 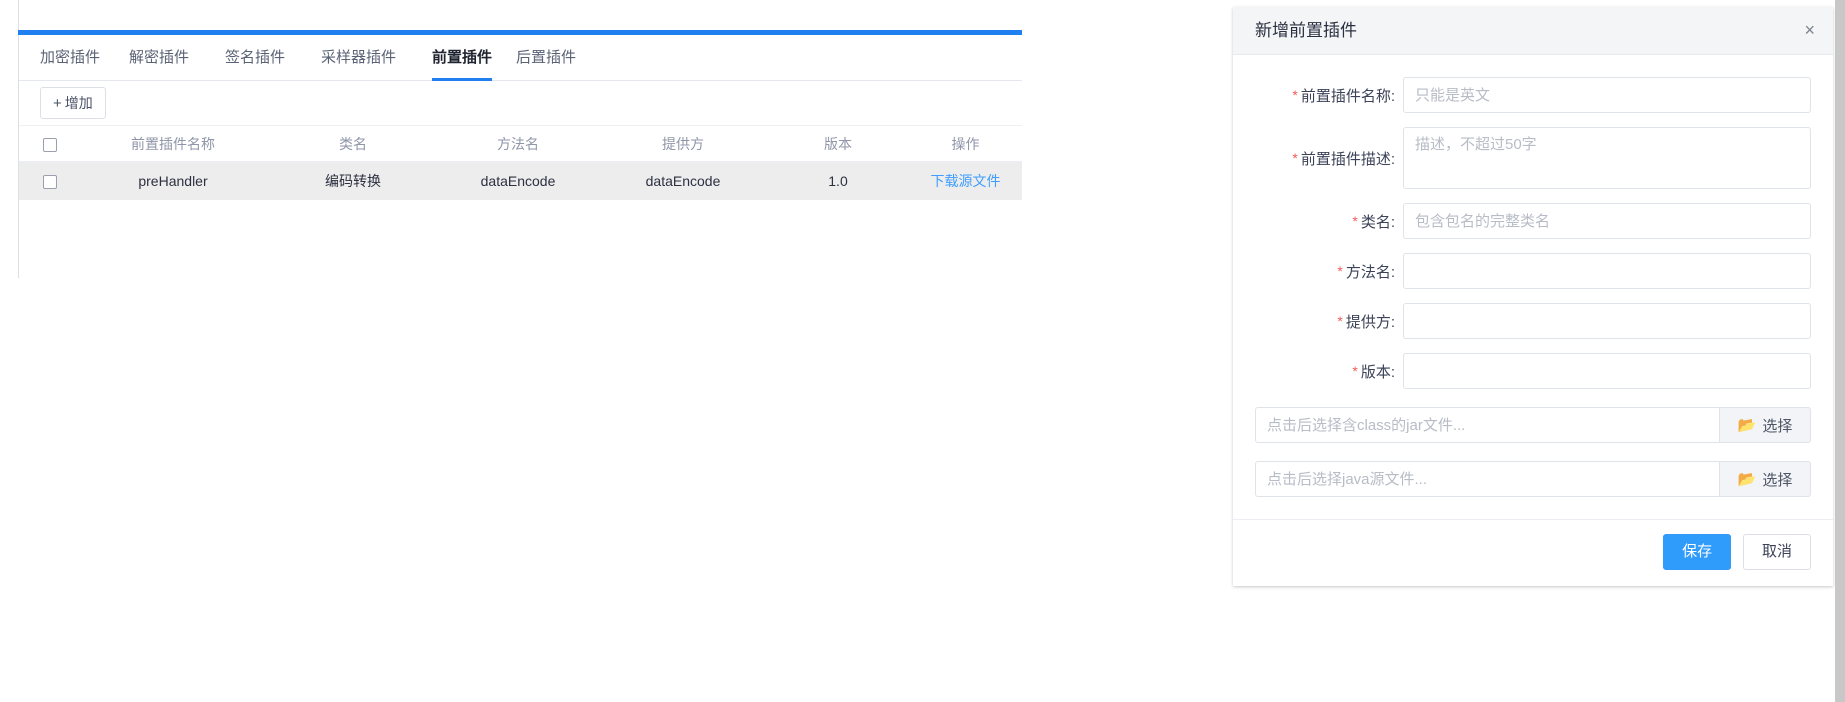 I want to click on select-all-cell, so click(x=50, y=144).